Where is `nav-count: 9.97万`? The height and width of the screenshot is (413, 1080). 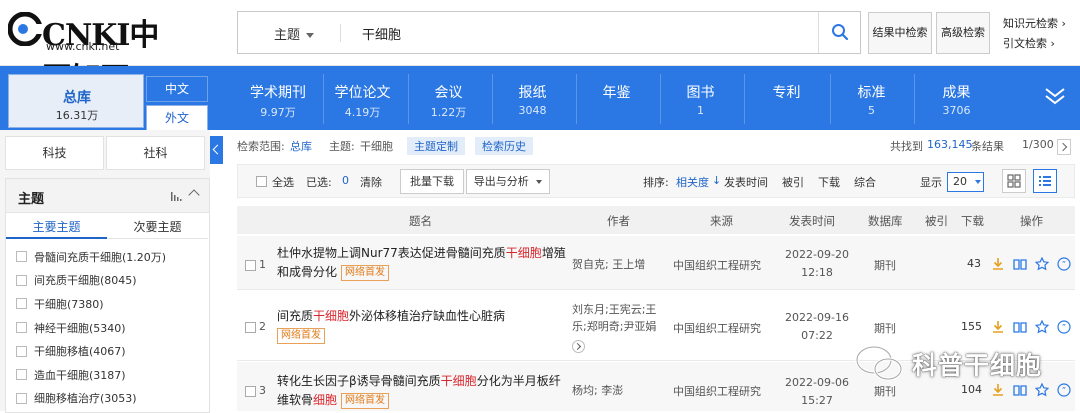 nav-count: 9.97万 is located at coordinates (278, 112).